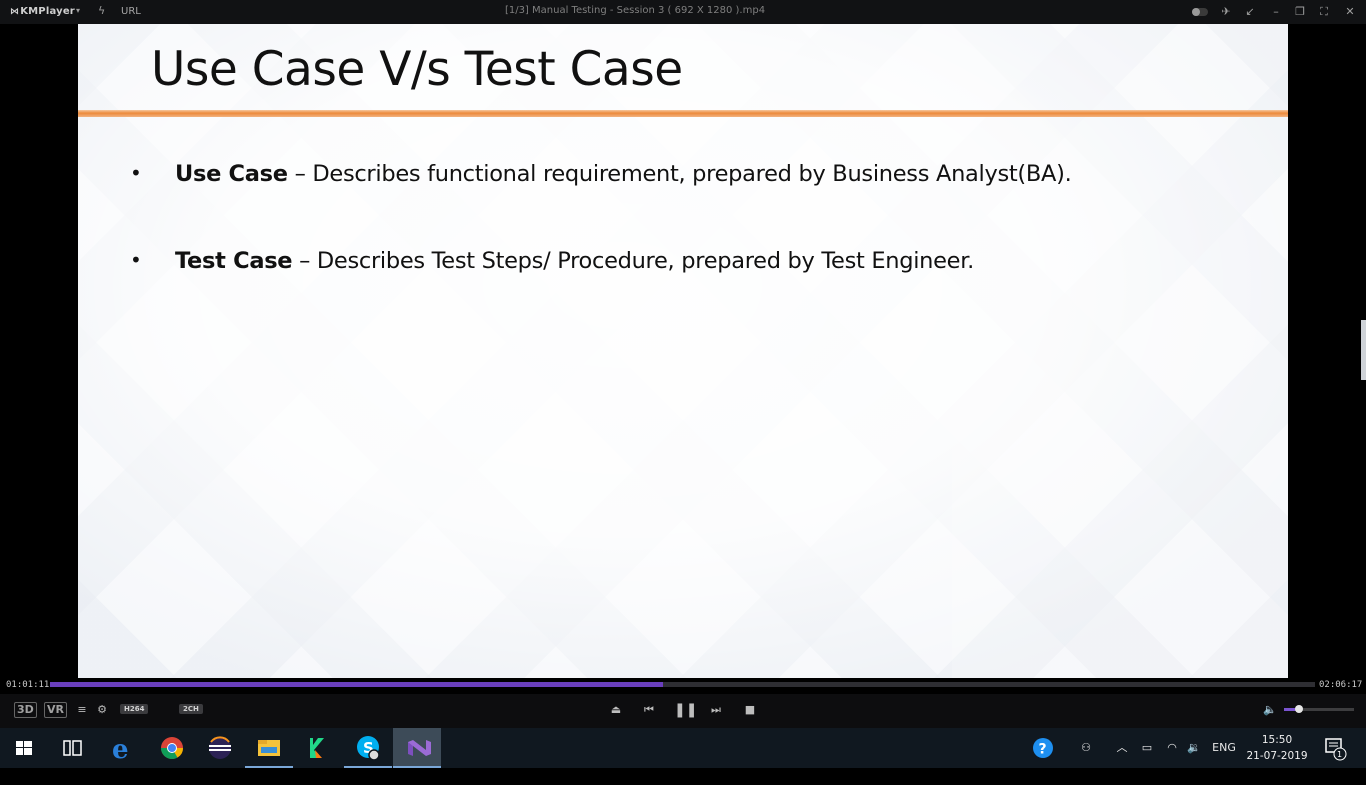 The height and width of the screenshot is (785, 1366). I want to click on clock-date: 21-07-2019, so click(1277, 756).